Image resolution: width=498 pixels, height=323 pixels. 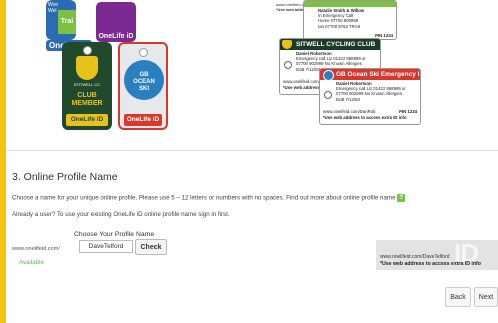 I want to click on tag-ocean-ski: ✱ GB OCEAN SKI OneLife iD, so click(x=143, y=86).